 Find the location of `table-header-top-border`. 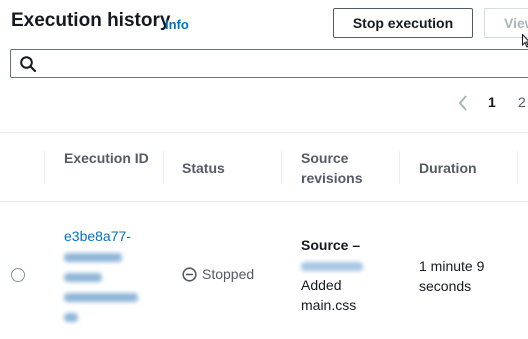

table-header-top-border is located at coordinates (264, 132).